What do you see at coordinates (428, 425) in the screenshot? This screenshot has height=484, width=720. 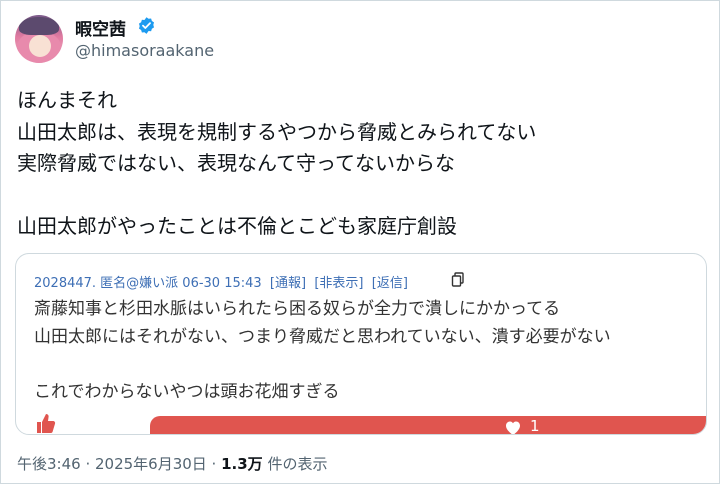 I see `like-bar` at bounding box center [428, 425].